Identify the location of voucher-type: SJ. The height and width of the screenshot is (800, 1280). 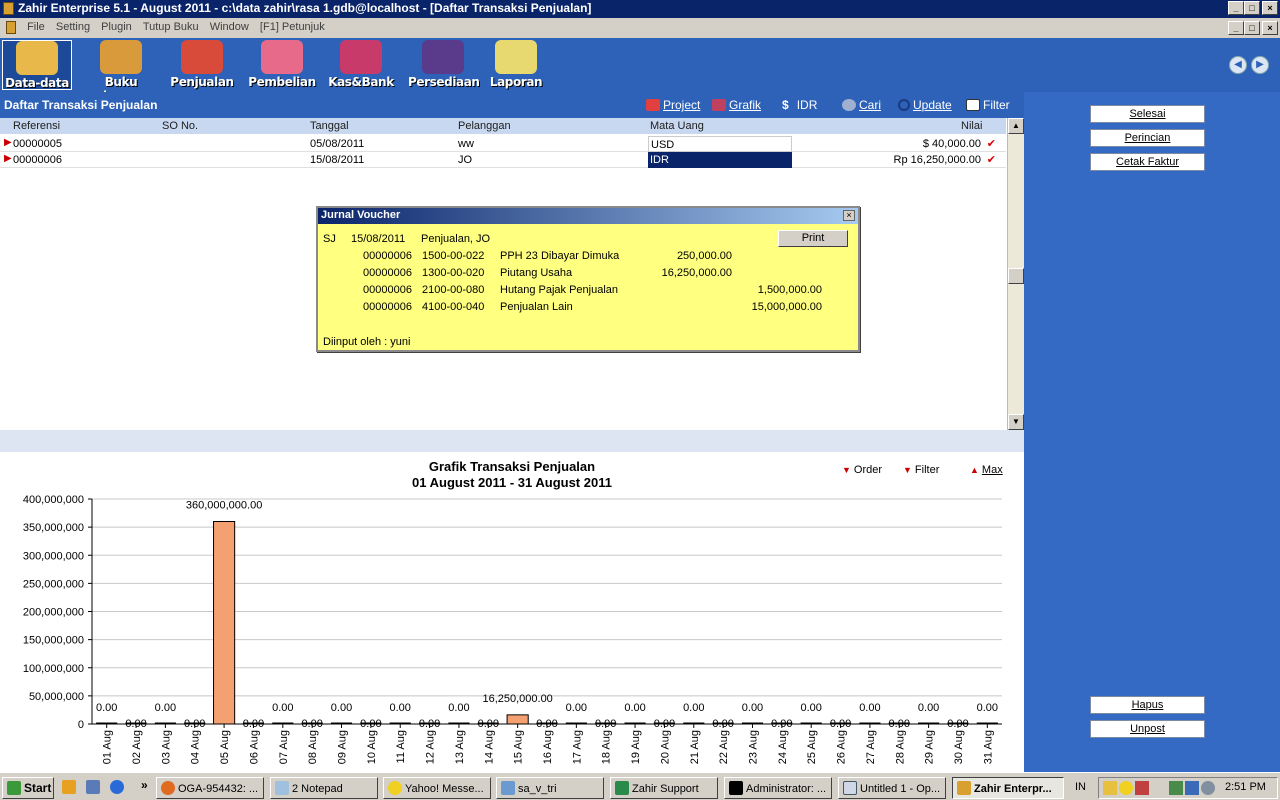
(329, 239).